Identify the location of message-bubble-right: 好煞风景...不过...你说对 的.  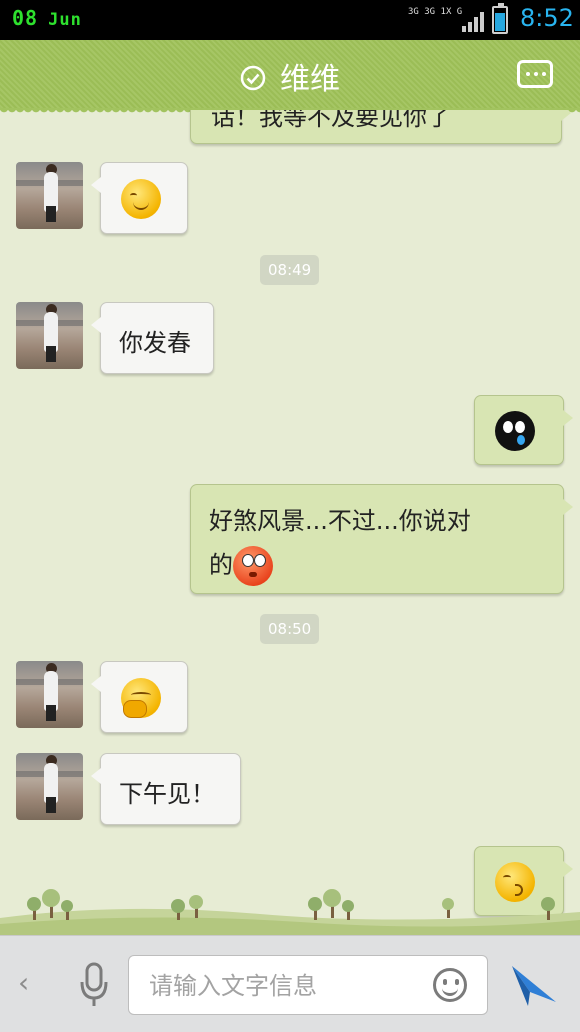
(381, 539).